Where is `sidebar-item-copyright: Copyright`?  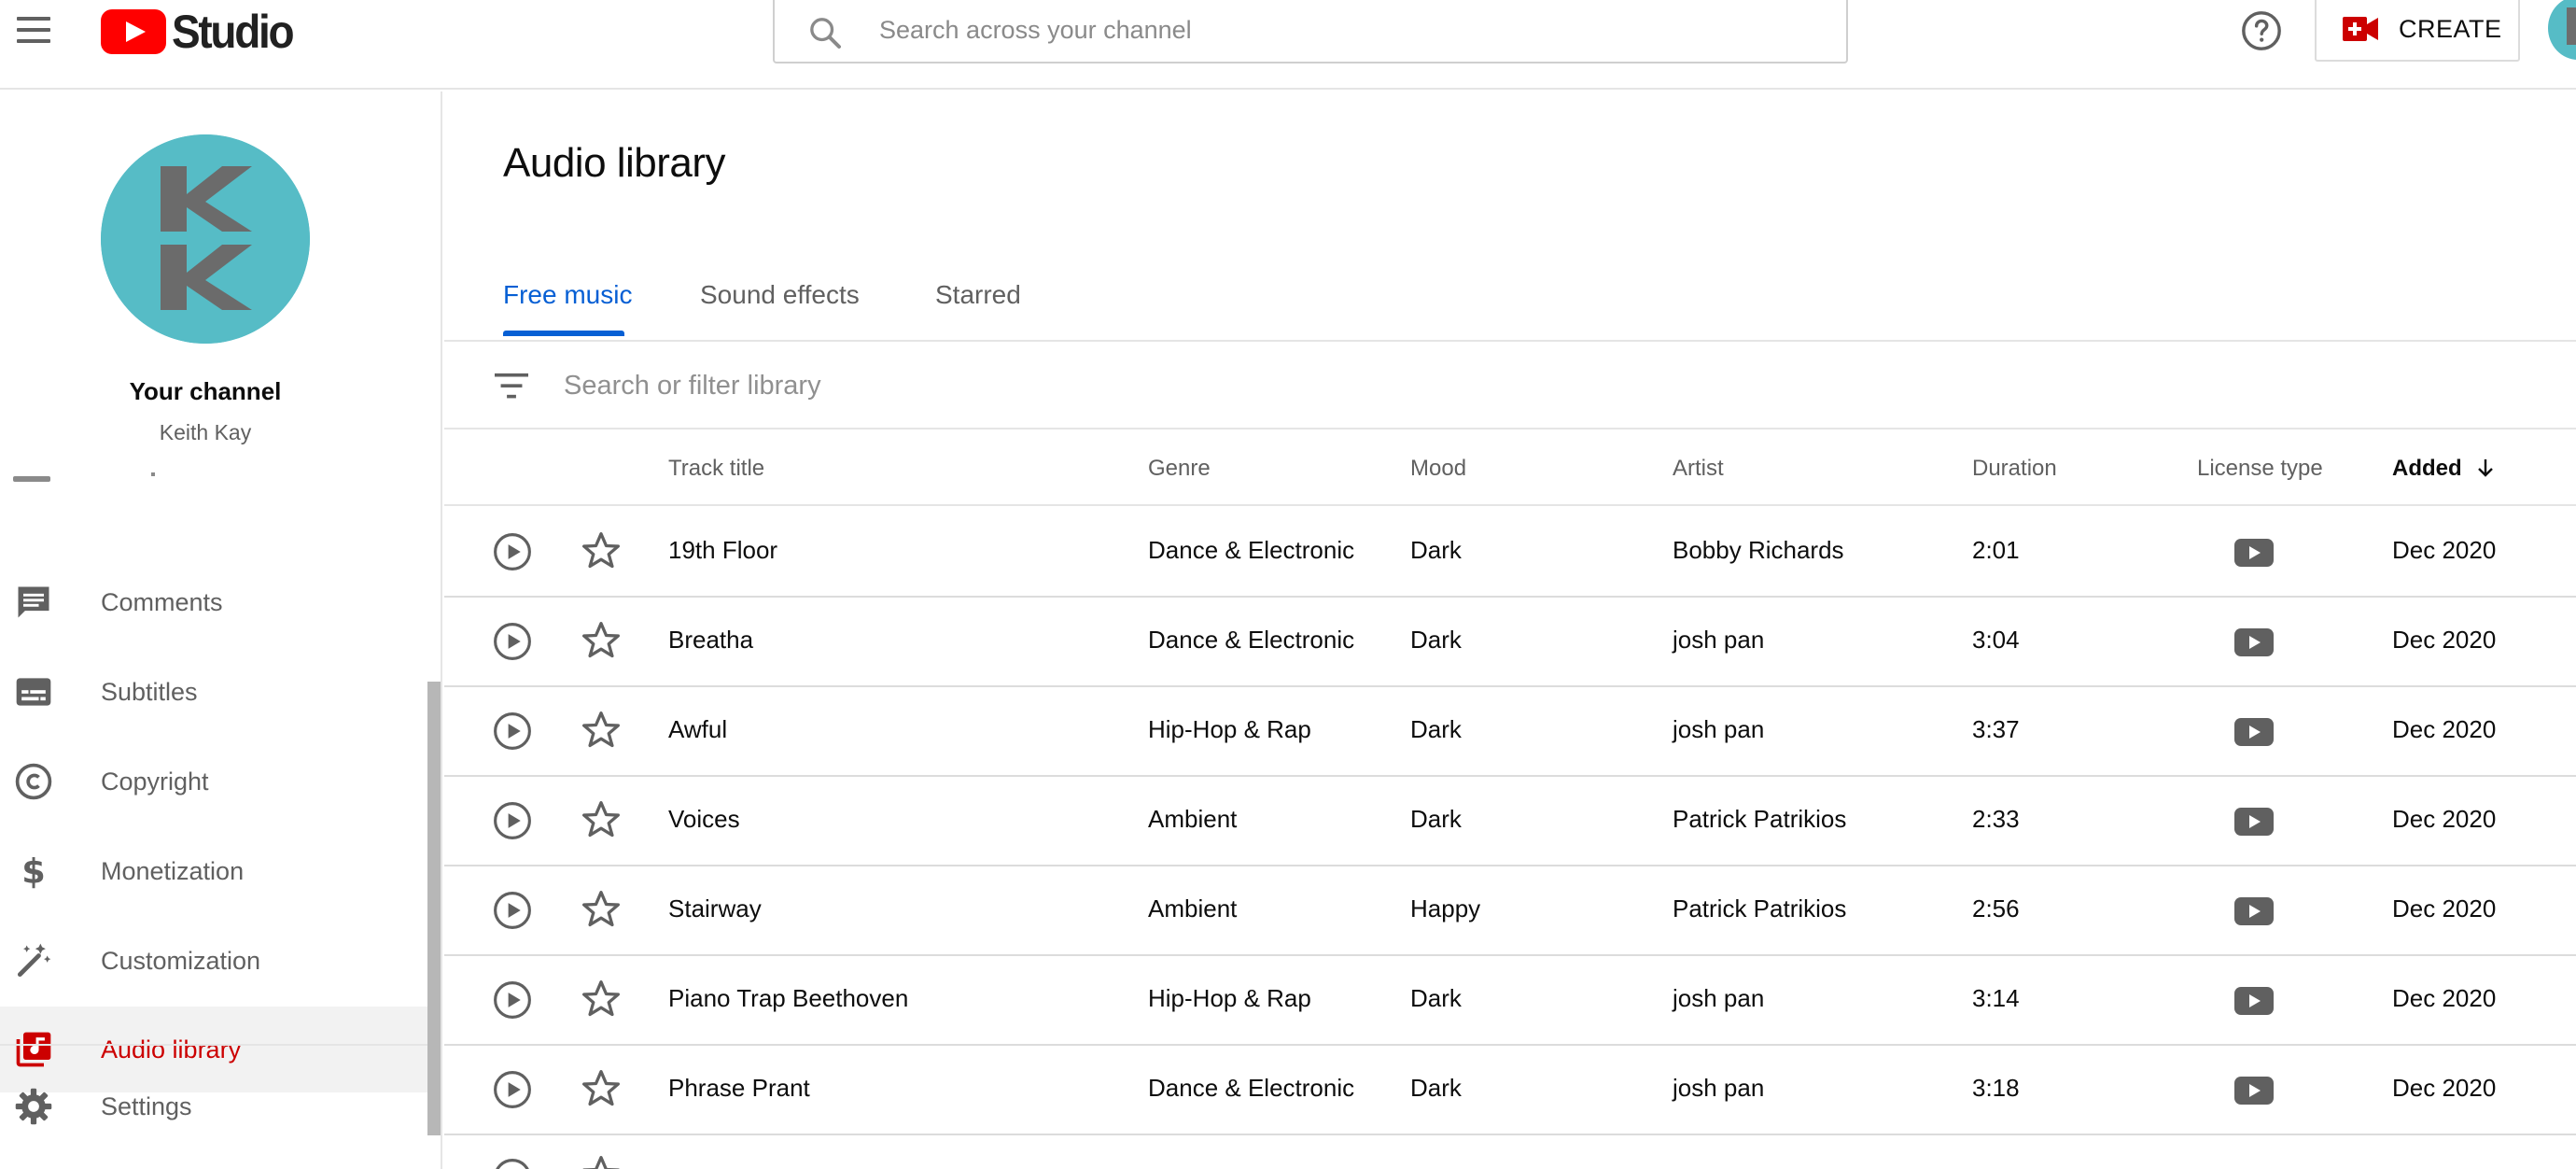 sidebar-item-copyright: Copyright is located at coordinates (214, 782).